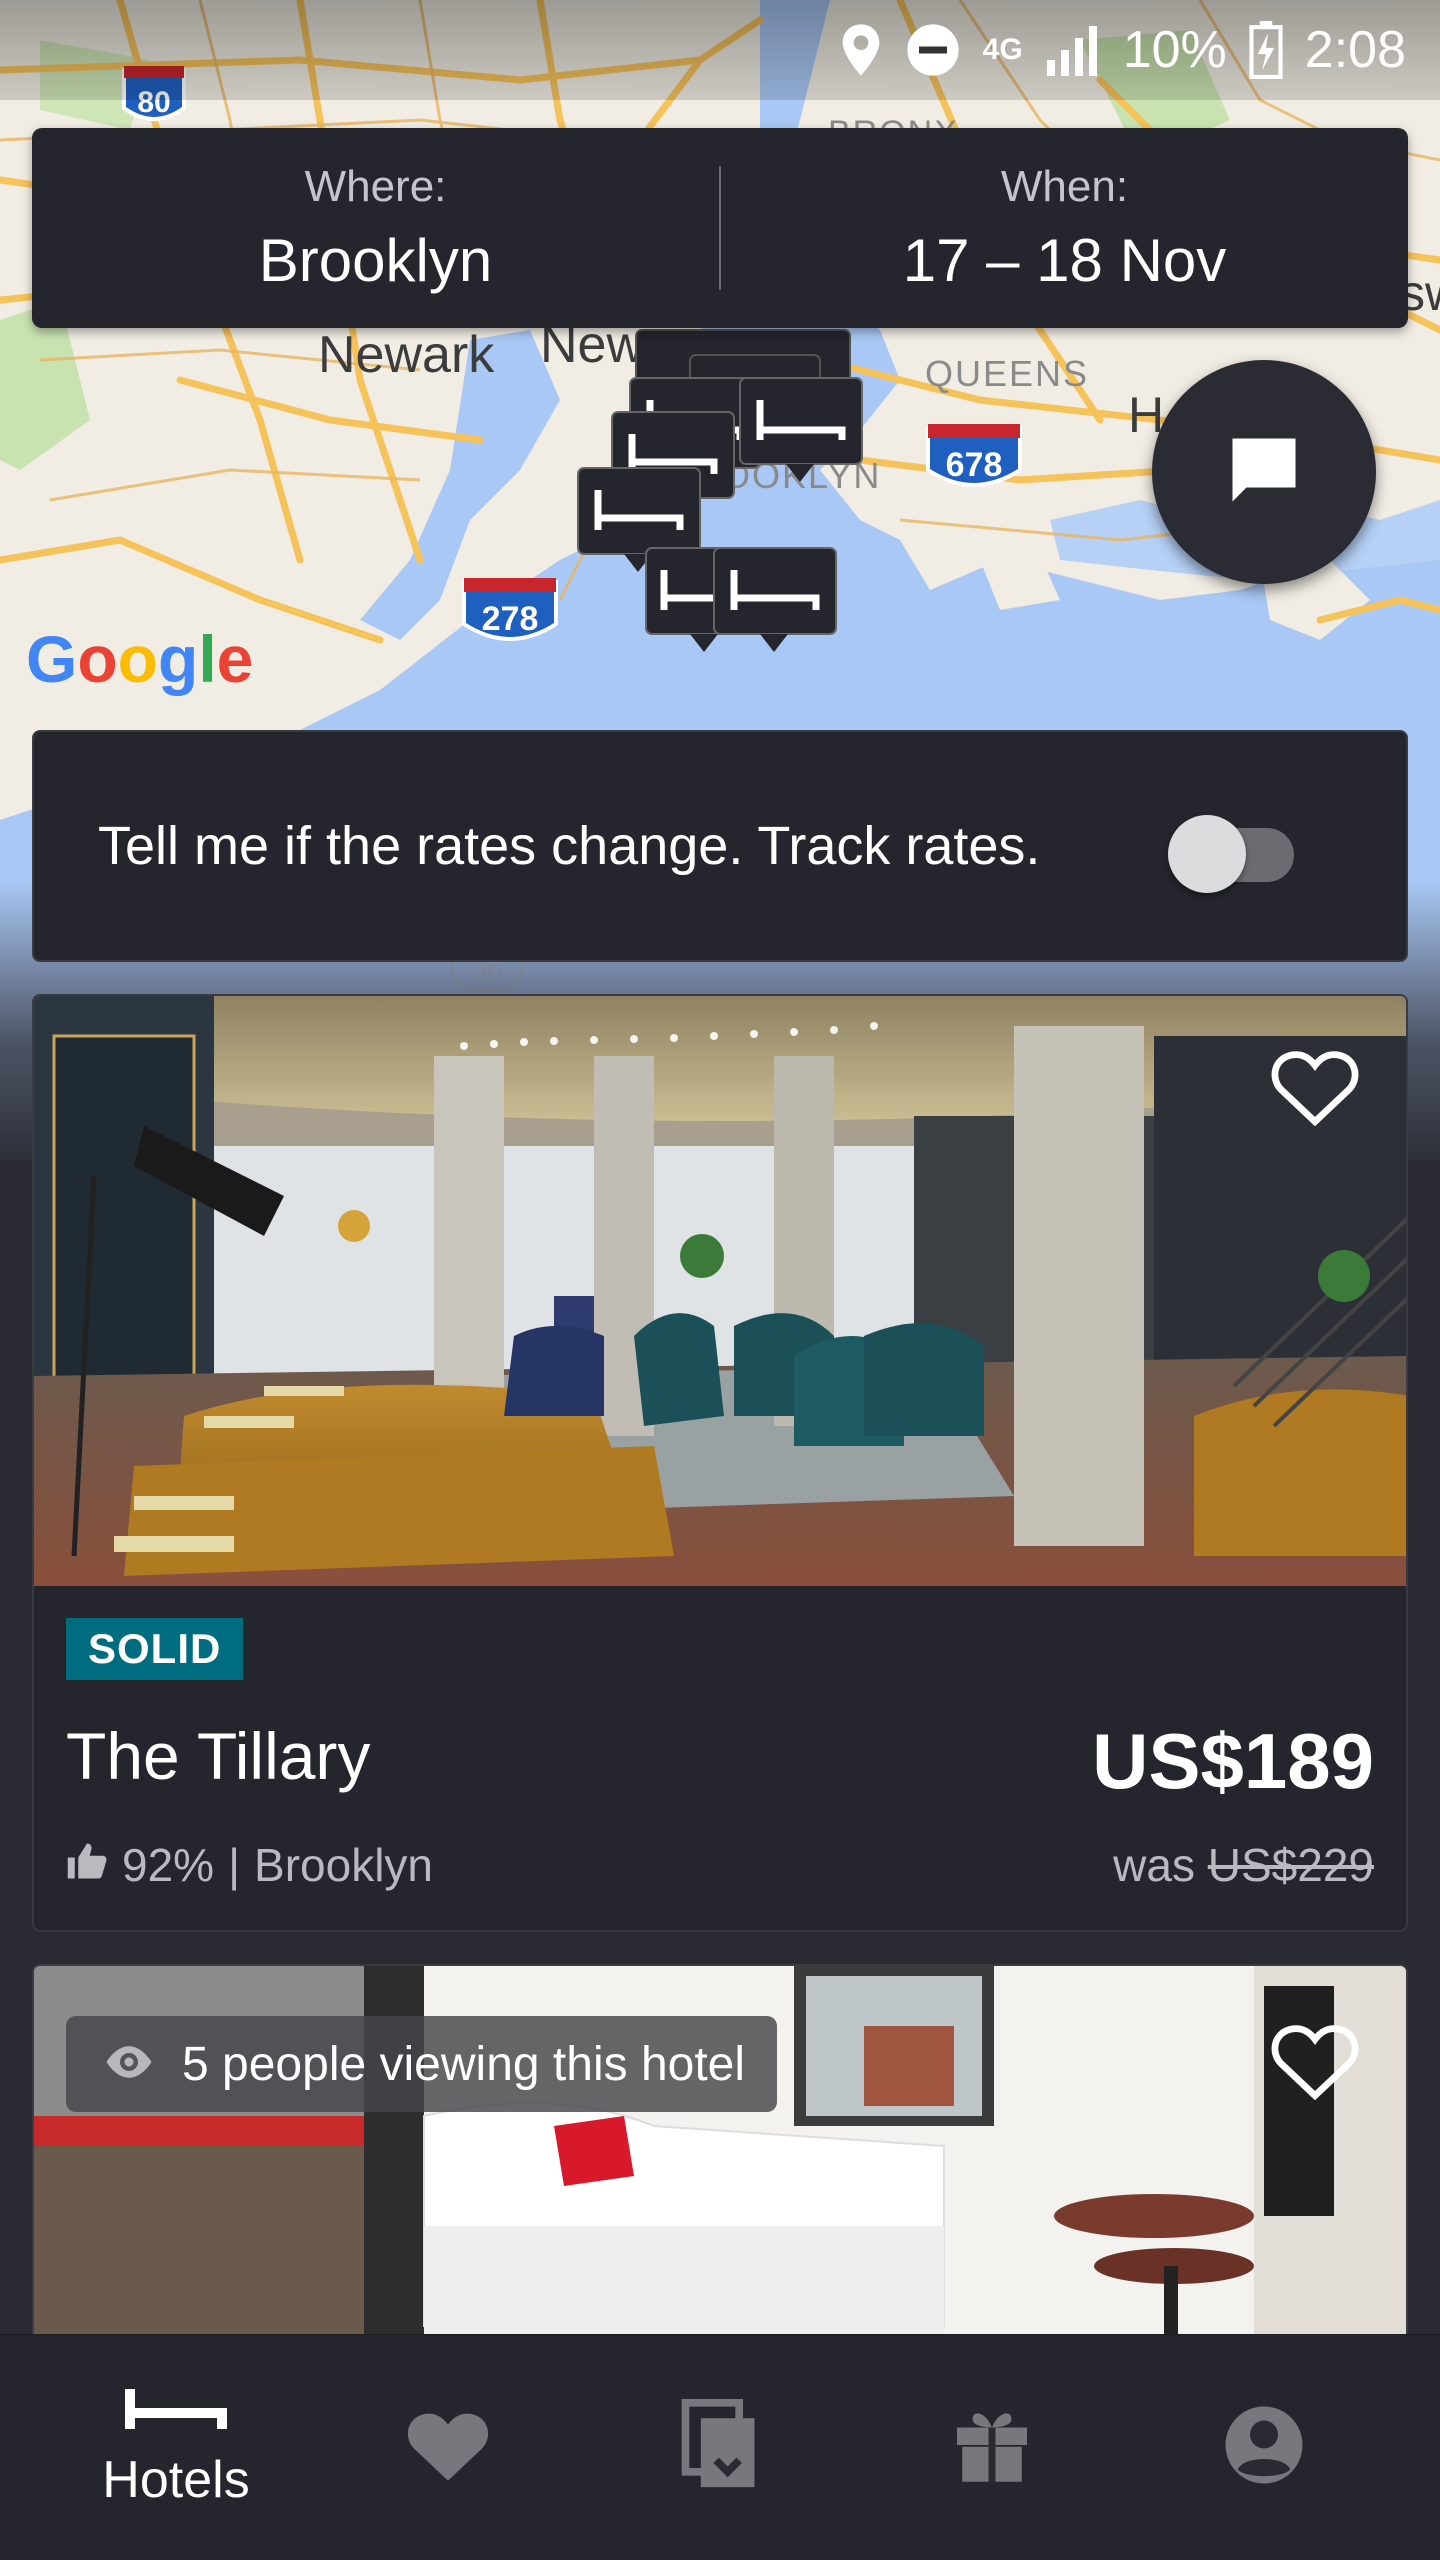  What do you see at coordinates (974, 465) in the screenshot?
I see `svg-text: 678` at bounding box center [974, 465].